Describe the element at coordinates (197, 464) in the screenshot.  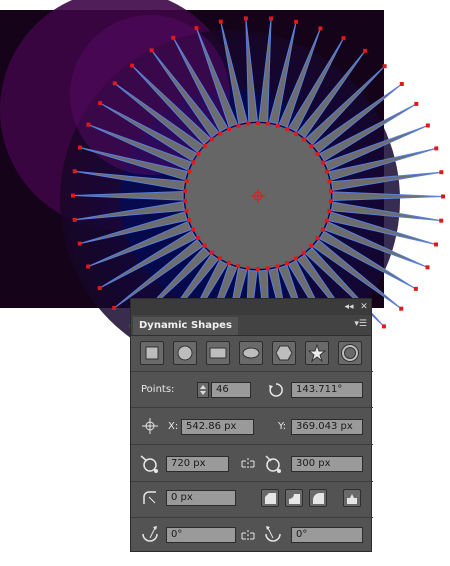
I see `width-field: 720 px` at that location.